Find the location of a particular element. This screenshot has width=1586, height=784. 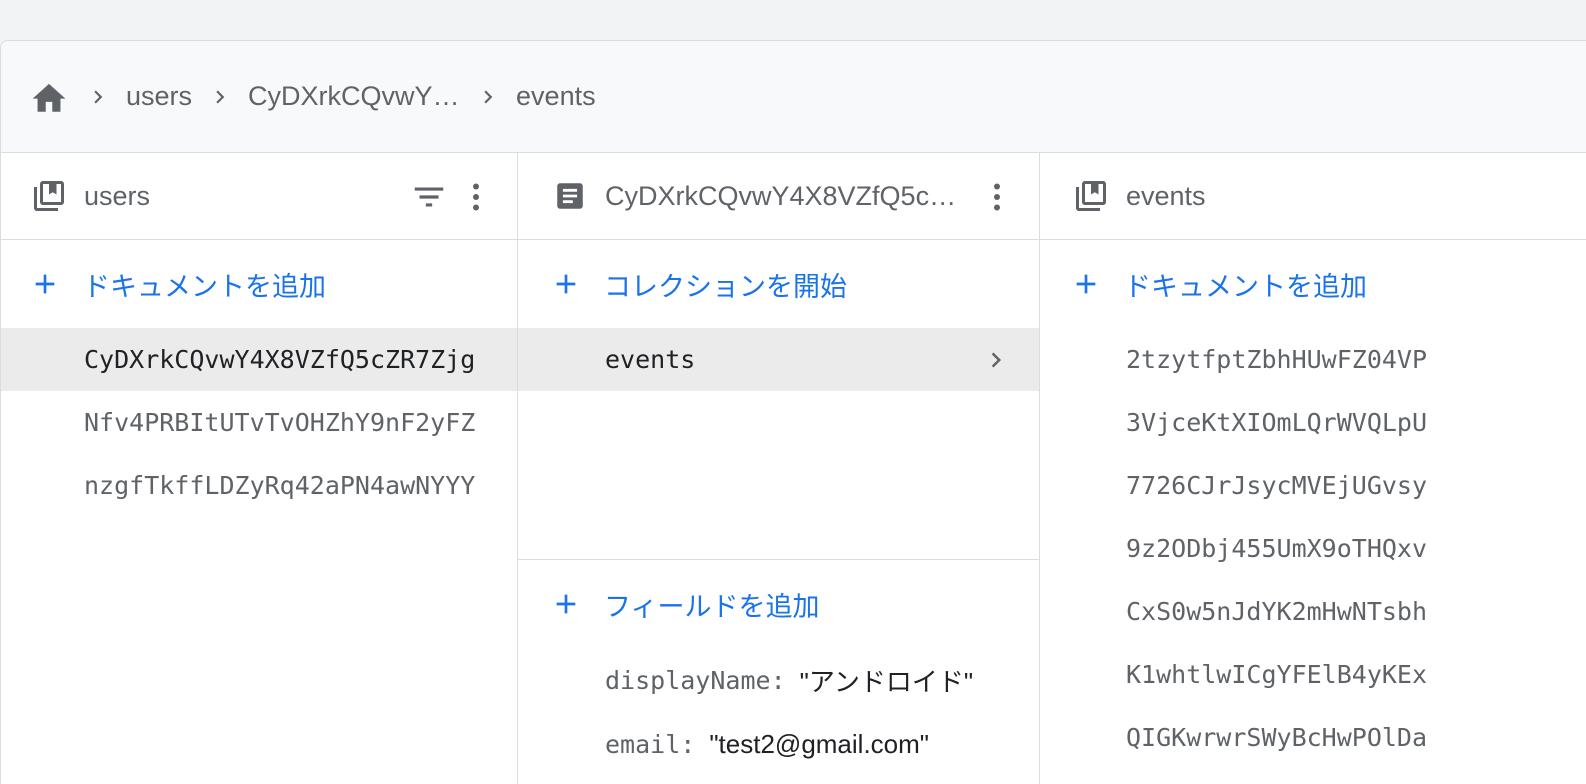

start-collection-label: コレクションを開始 is located at coordinates (725, 286).